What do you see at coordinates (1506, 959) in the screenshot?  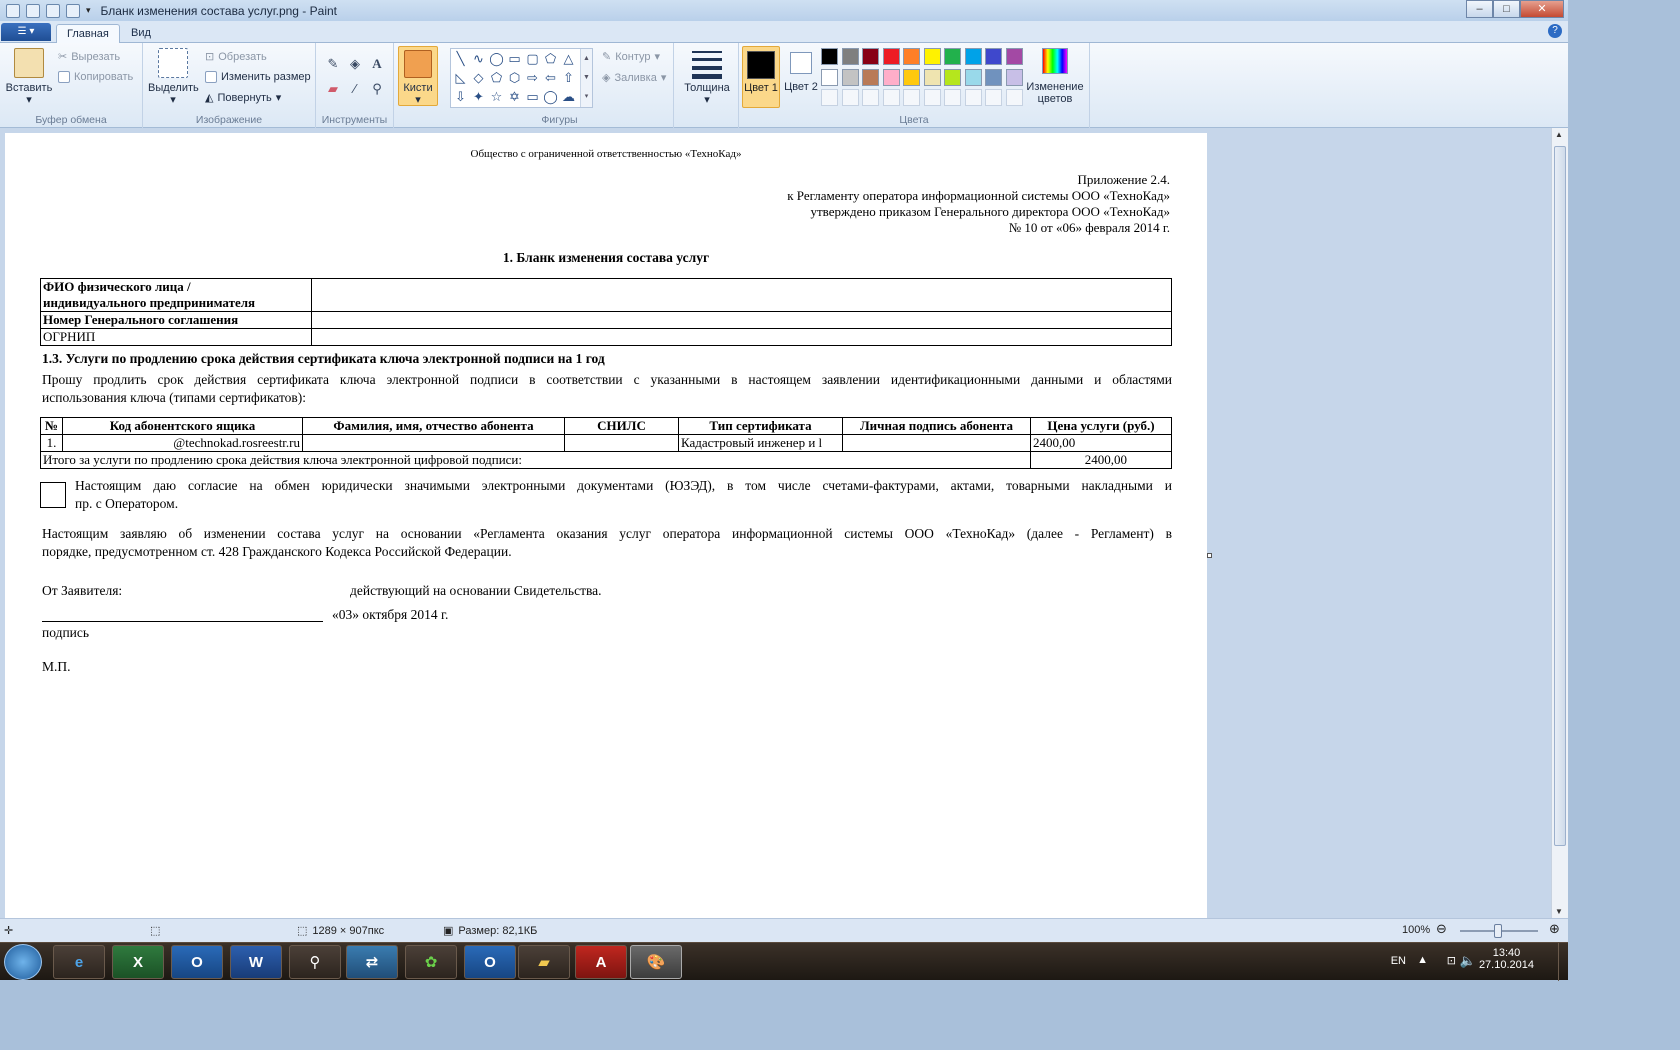 I see `clock: 13:40 27.10.2014` at bounding box center [1506, 959].